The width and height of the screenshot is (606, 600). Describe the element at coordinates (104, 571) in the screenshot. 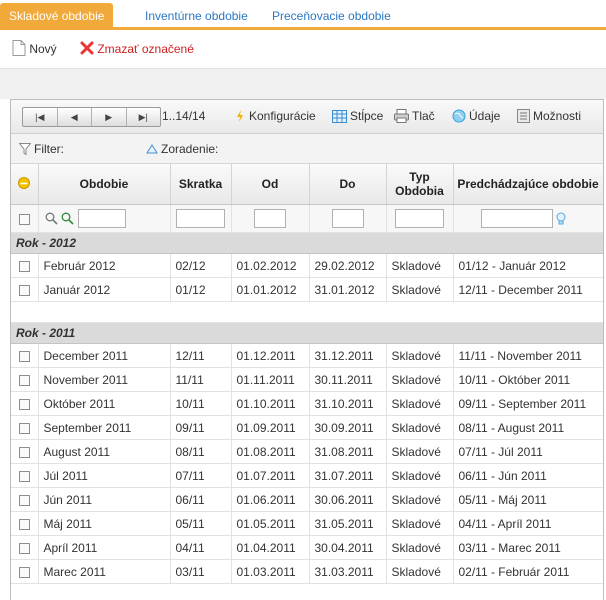

I see `cell-obdobie: Marec 2011` at that location.